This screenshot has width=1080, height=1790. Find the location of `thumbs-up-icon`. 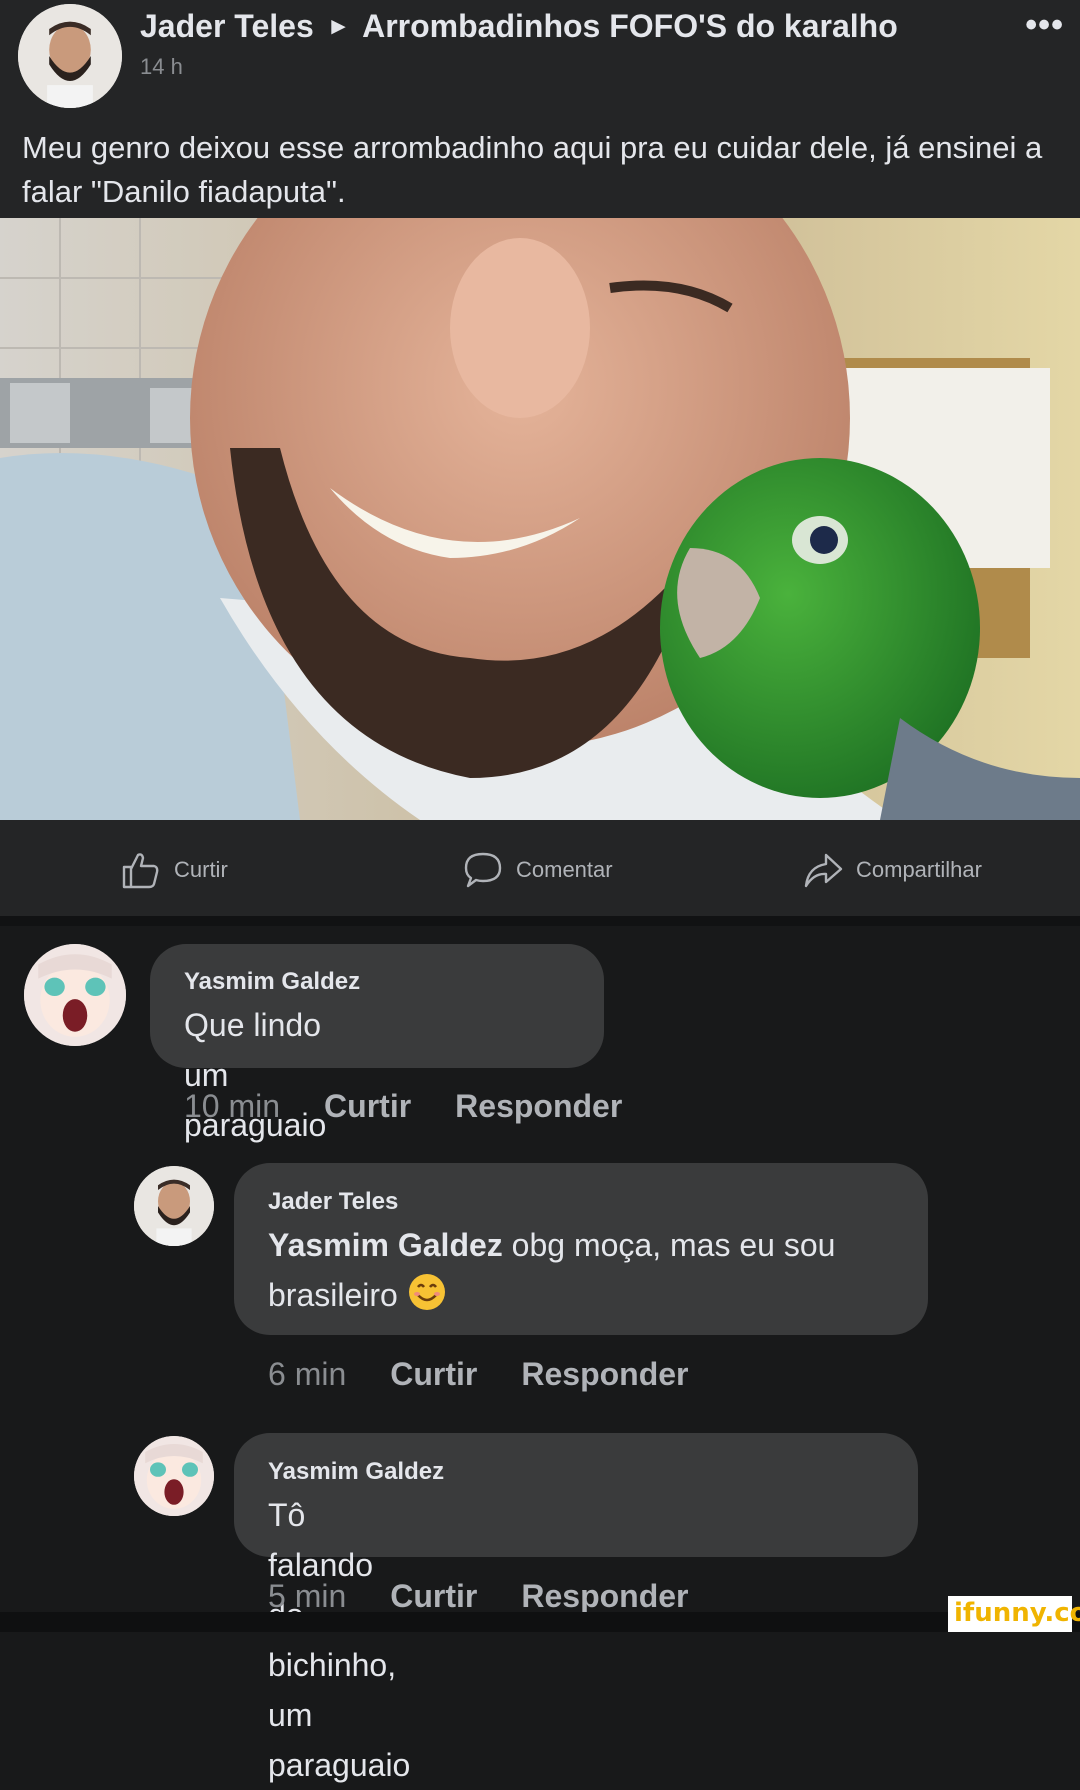

thumbs-up-icon is located at coordinates (141, 870).